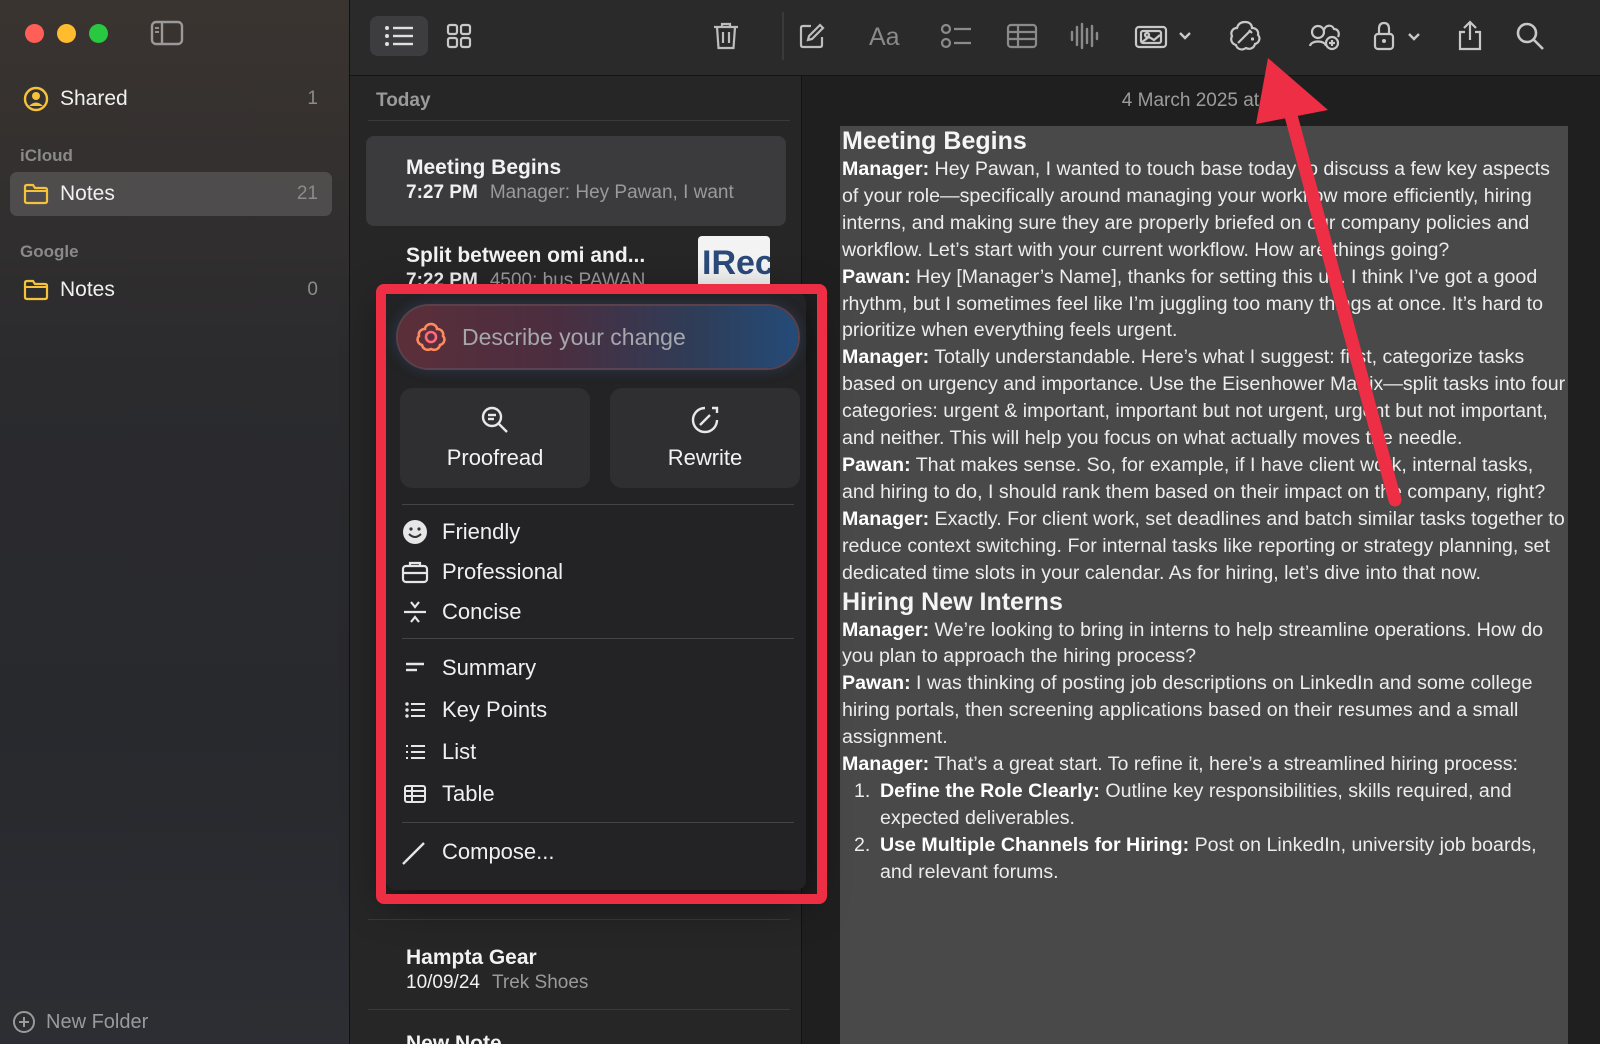  I want to click on table-icon, so click(1022, 36).